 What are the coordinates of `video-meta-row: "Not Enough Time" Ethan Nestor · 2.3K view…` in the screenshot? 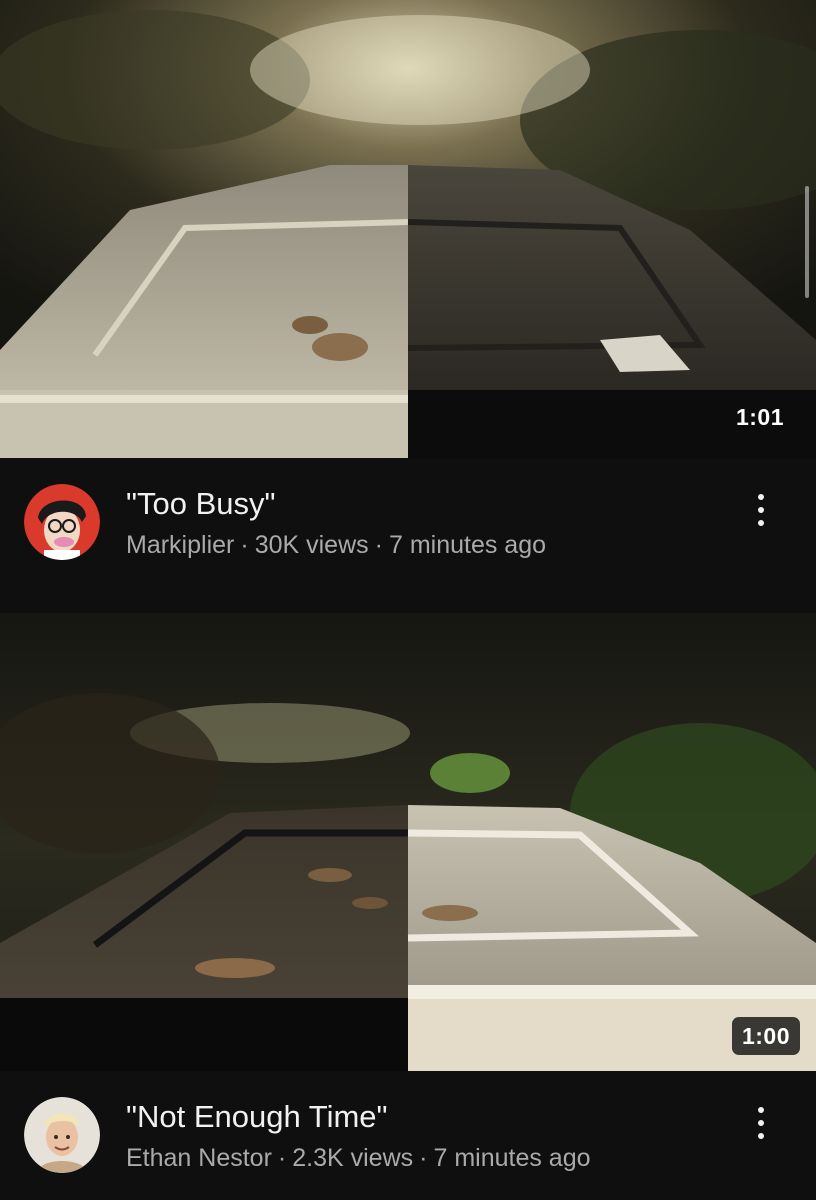 It's located at (408, 1135).